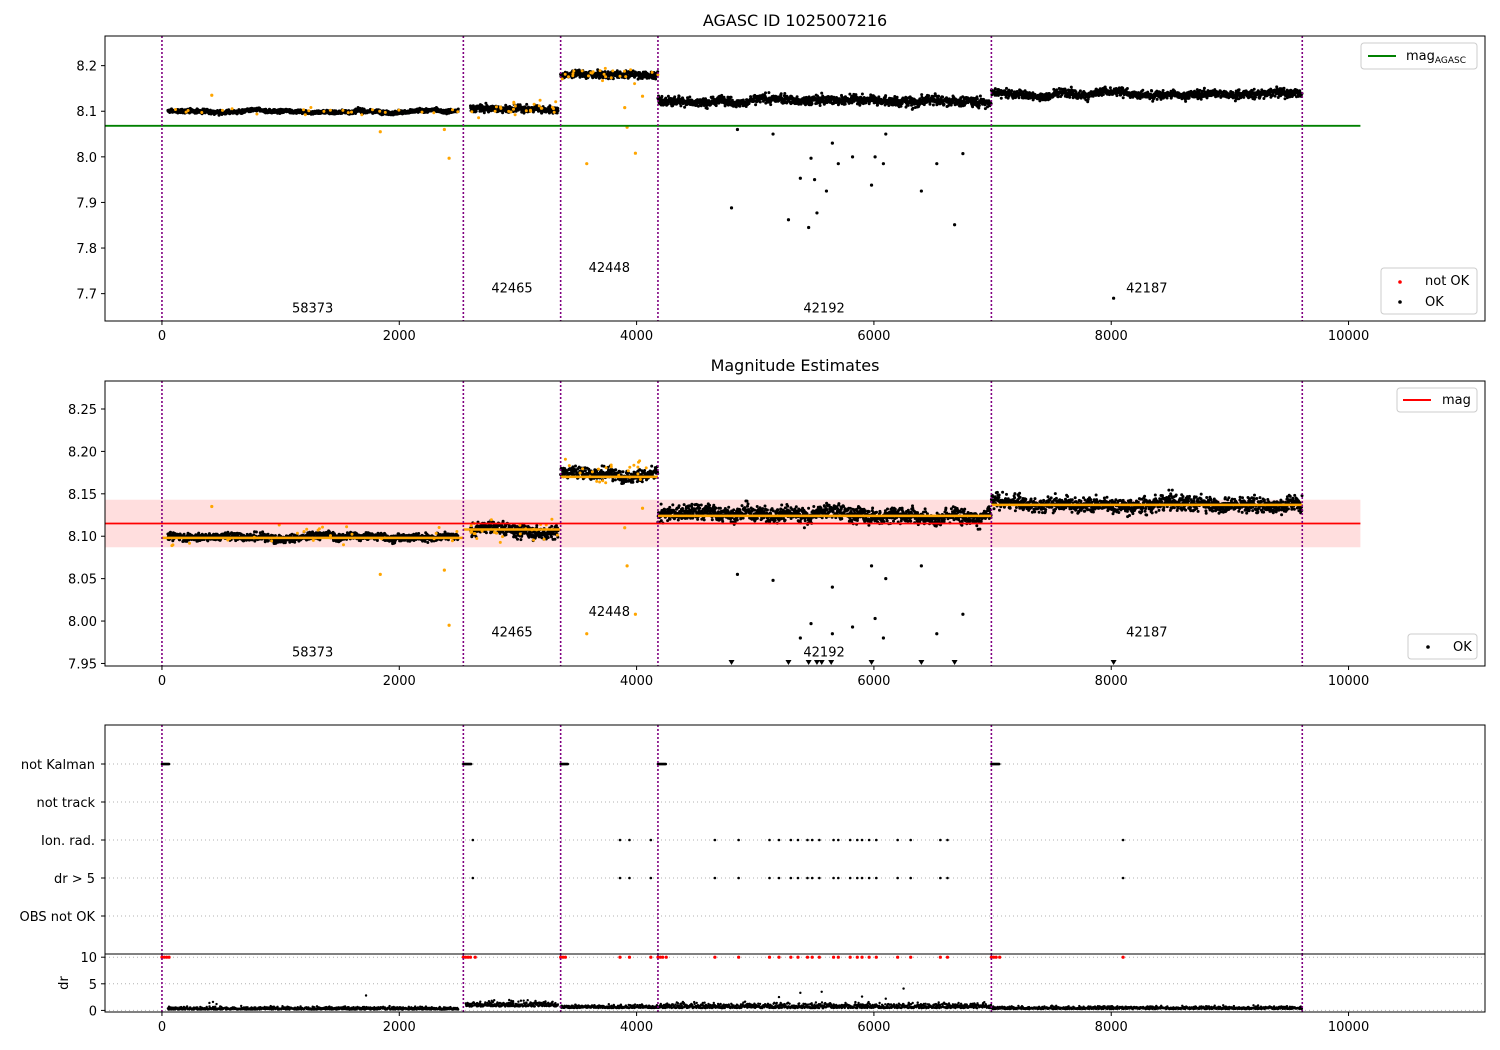 The width and height of the screenshot is (1500, 1050). What do you see at coordinates (735, 548) in the screenshot?
I see `data-points` at bounding box center [735, 548].